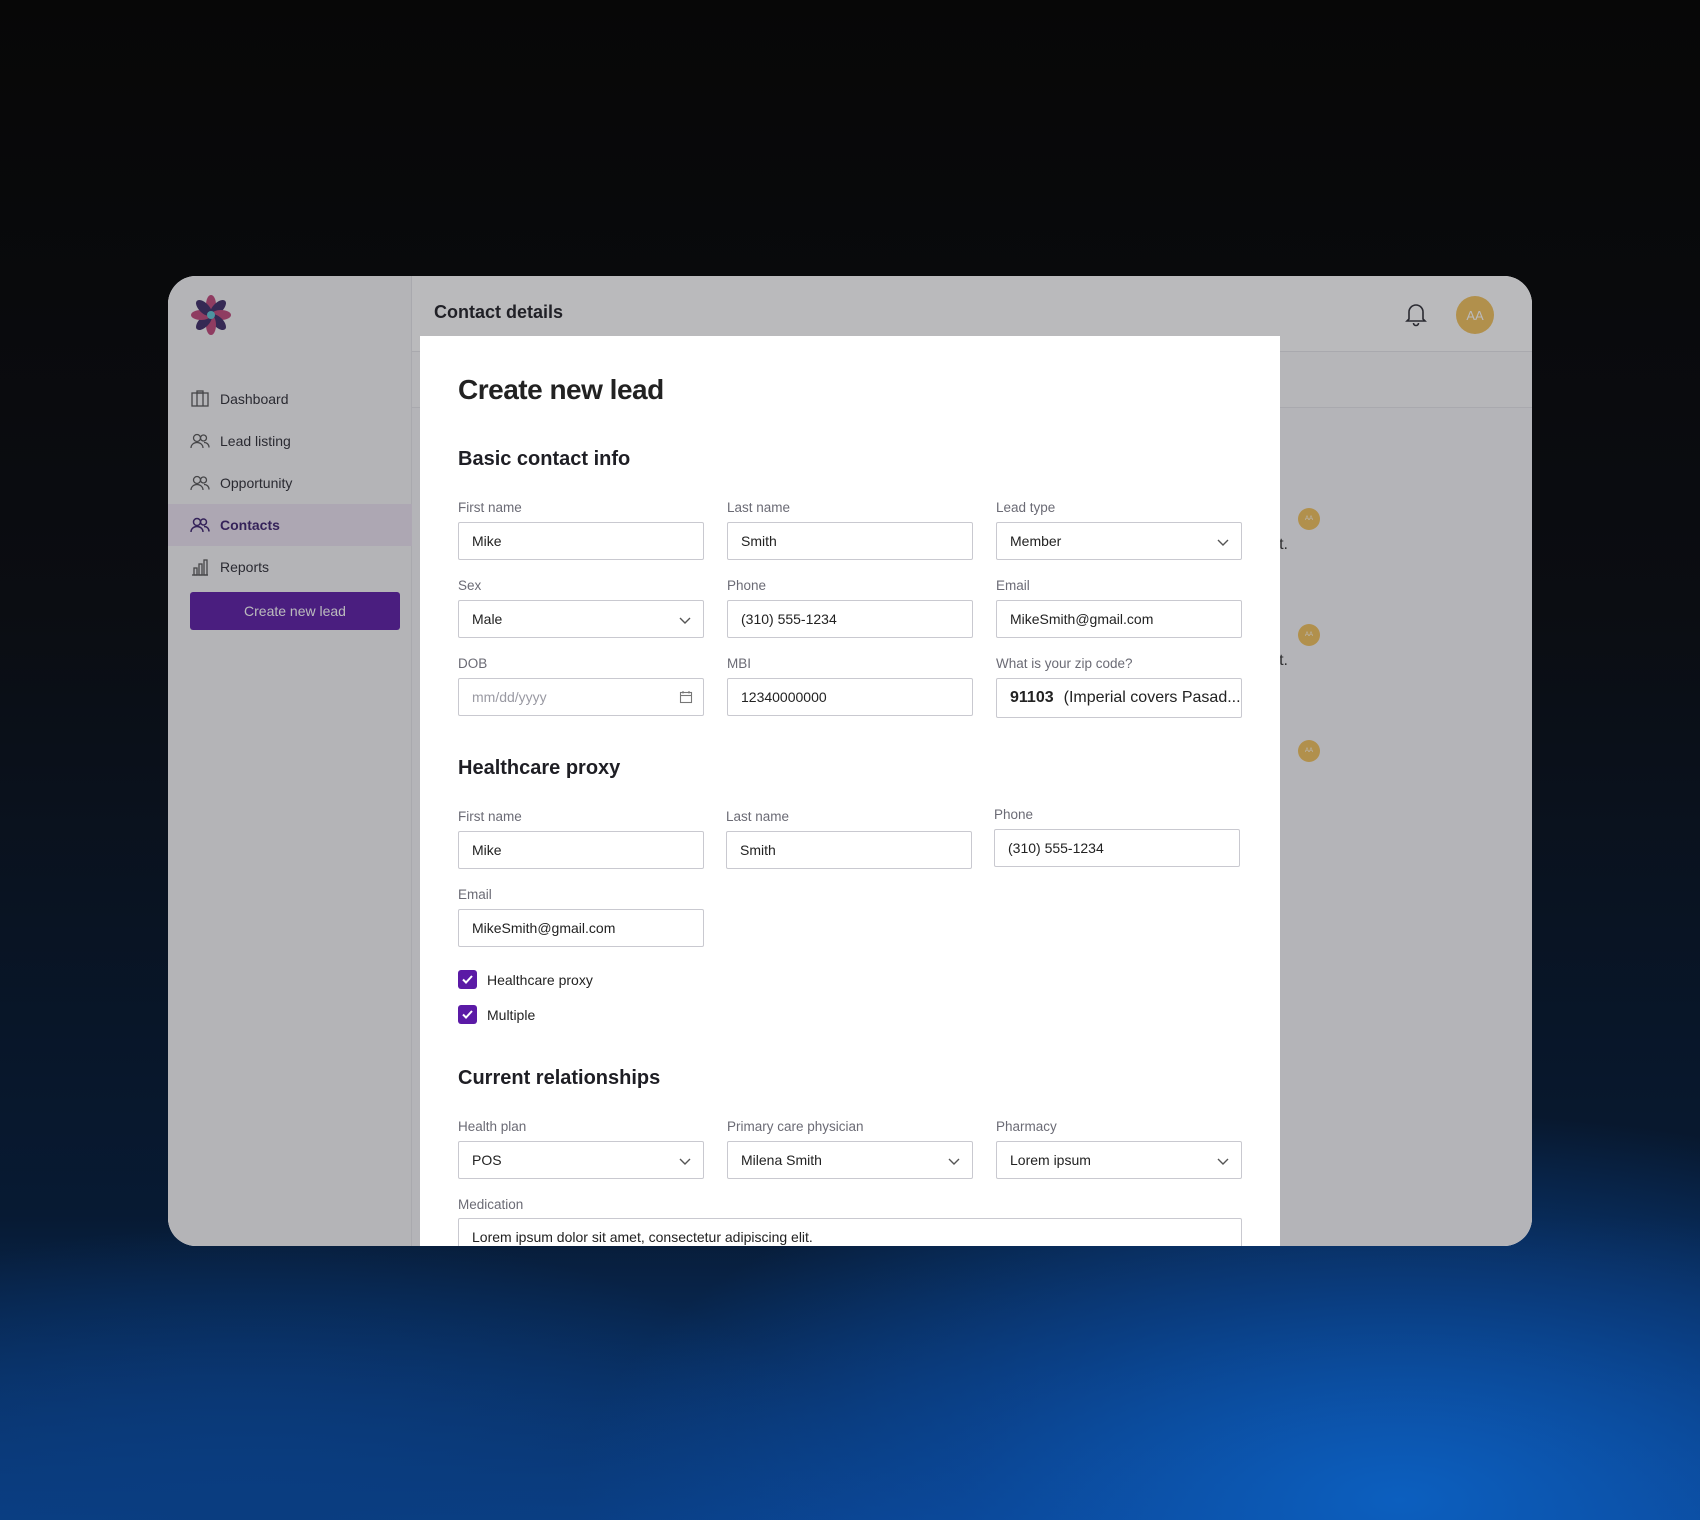 The image size is (1700, 1520). I want to click on healthcare-proxy-checkbox-label: Healthcare proxy, so click(540, 979).